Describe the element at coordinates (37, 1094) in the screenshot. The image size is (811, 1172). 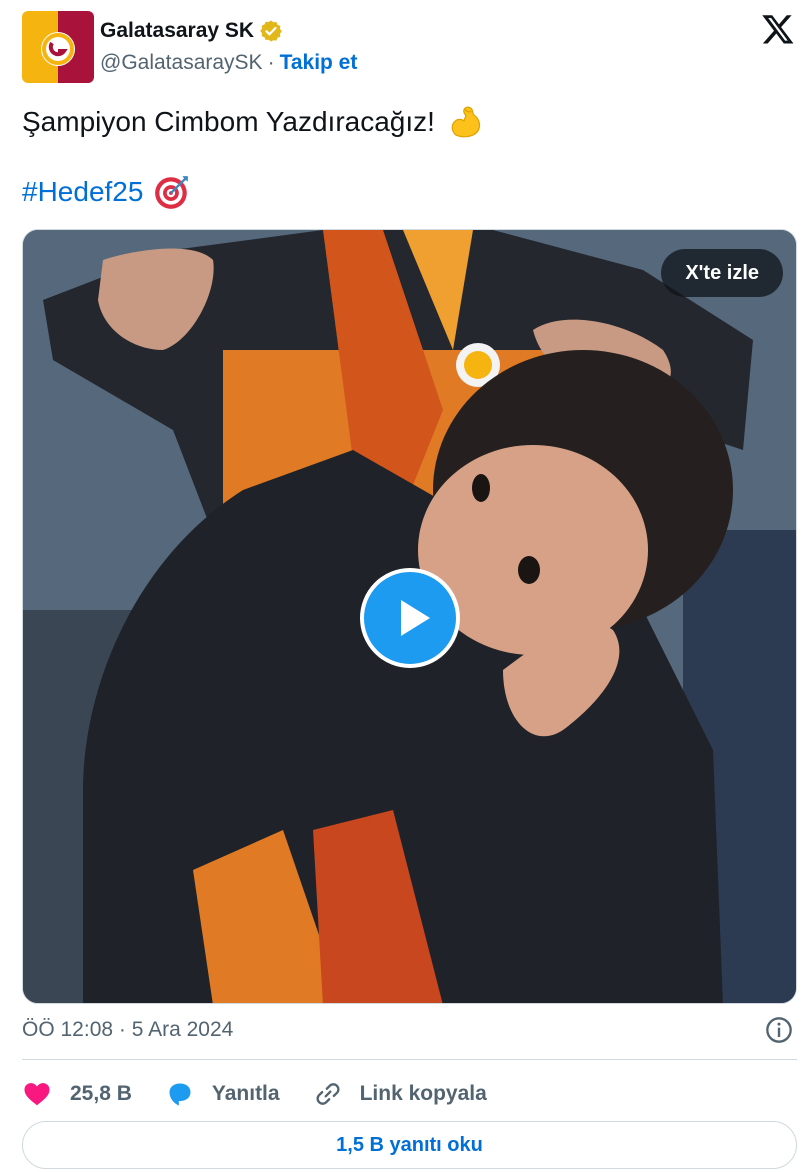
I see `heart-icon` at that location.